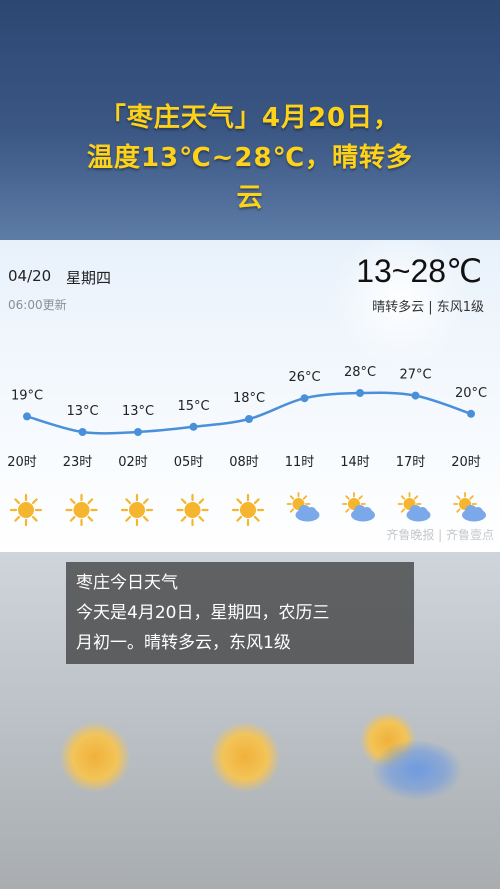 The width and height of the screenshot is (500, 889). I want to click on subtitle-line-3: 月初一。晴转多云，东风1级, so click(183, 643).